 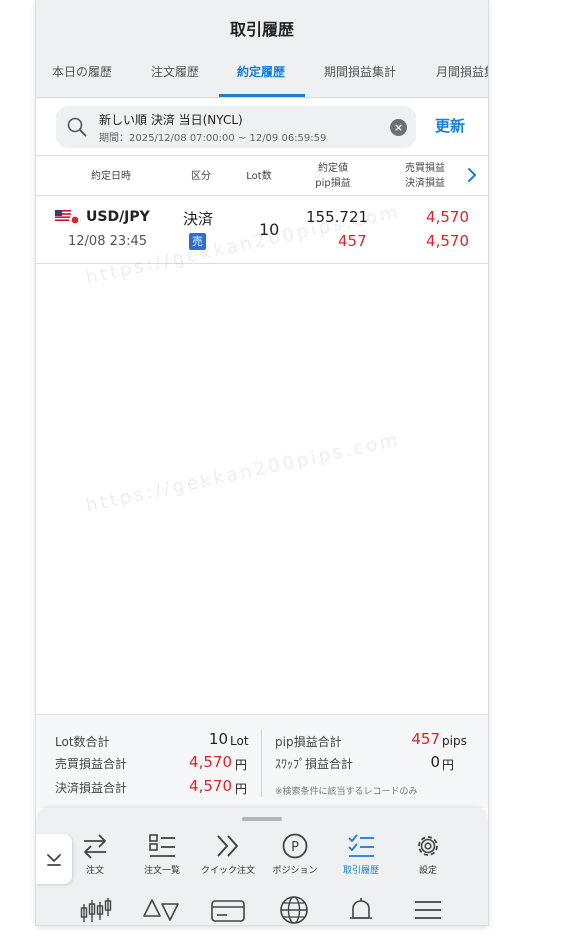 I want to click on summary-divider, so click(x=261, y=763).